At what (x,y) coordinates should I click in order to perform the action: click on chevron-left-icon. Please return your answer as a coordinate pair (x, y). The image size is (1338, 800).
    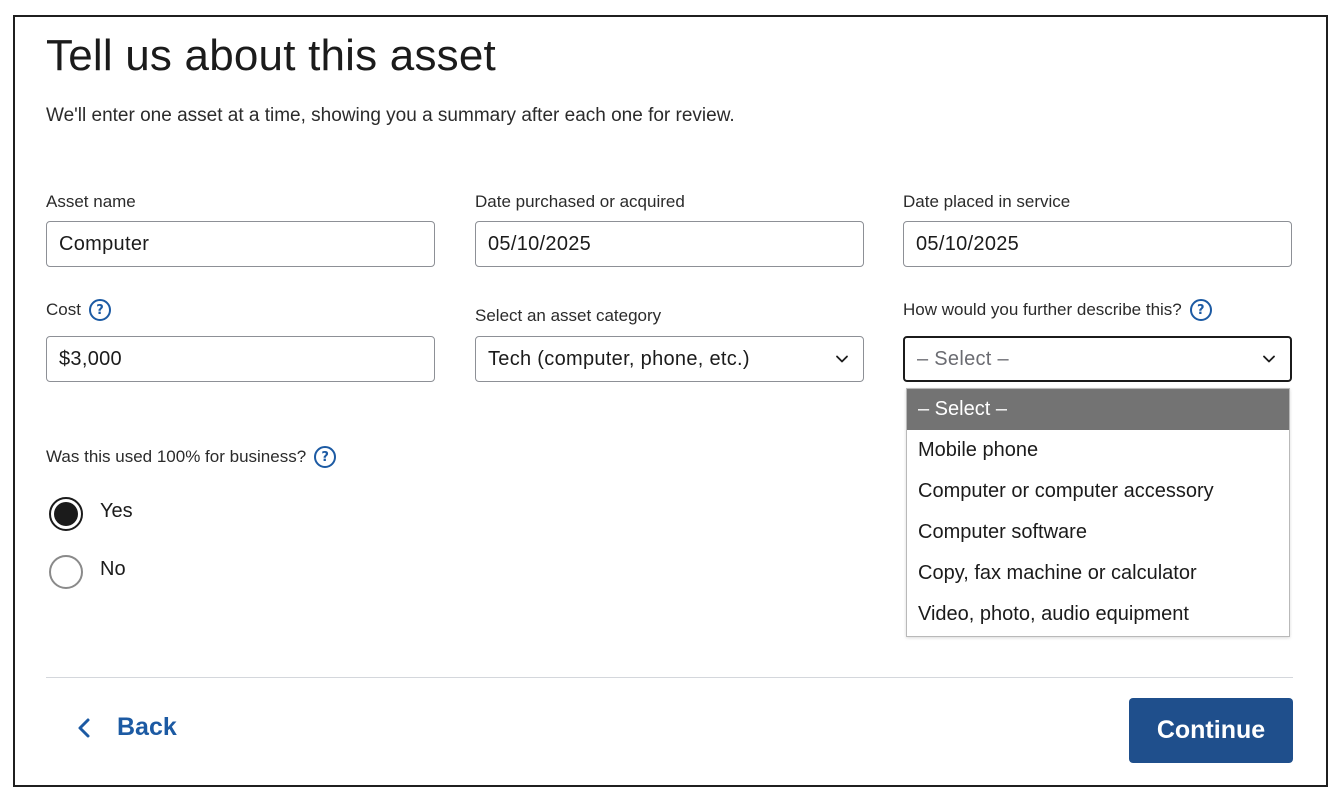
    Looking at the image, I should click on (84, 727).